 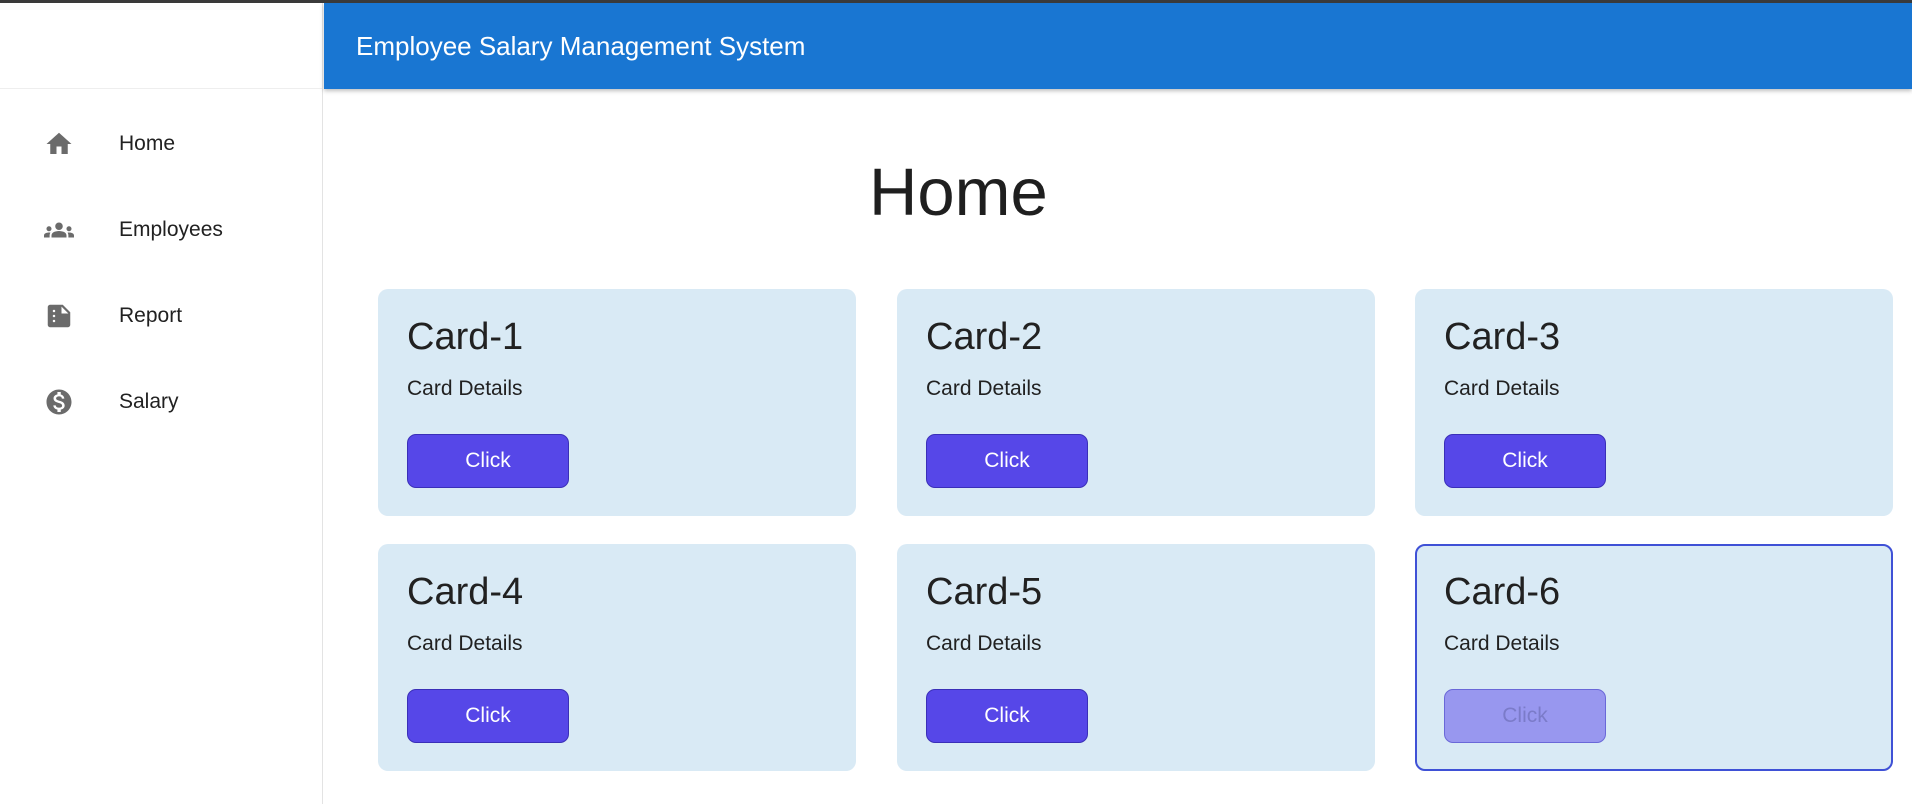 What do you see at coordinates (149, 401) in the screenshot?
I see `sidebar-item-label: Salary` at bounding box center [149, 401].